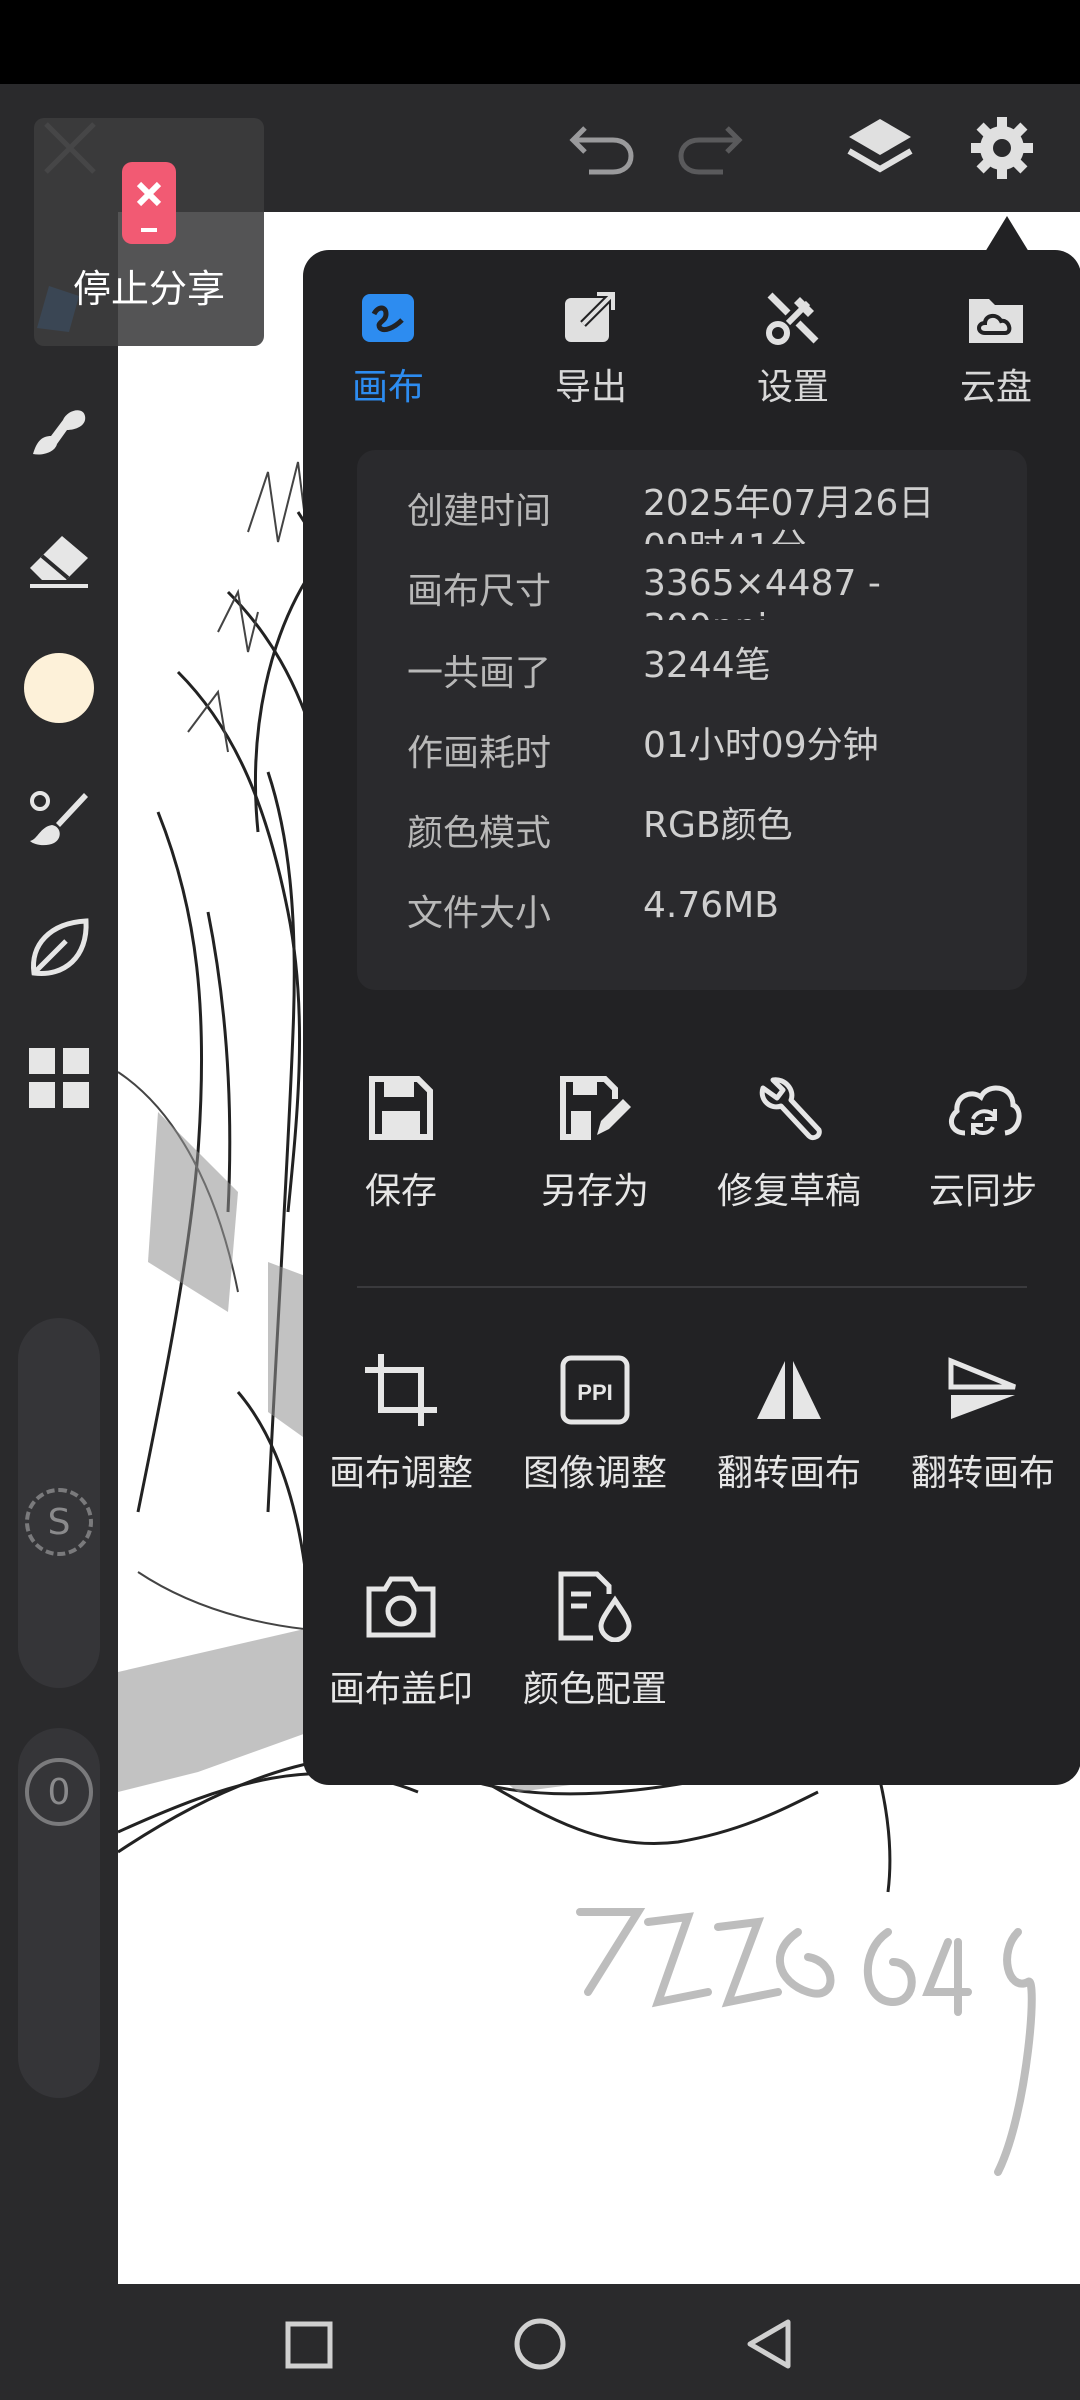  I want to click on gear-icon, so click(1002, 148).